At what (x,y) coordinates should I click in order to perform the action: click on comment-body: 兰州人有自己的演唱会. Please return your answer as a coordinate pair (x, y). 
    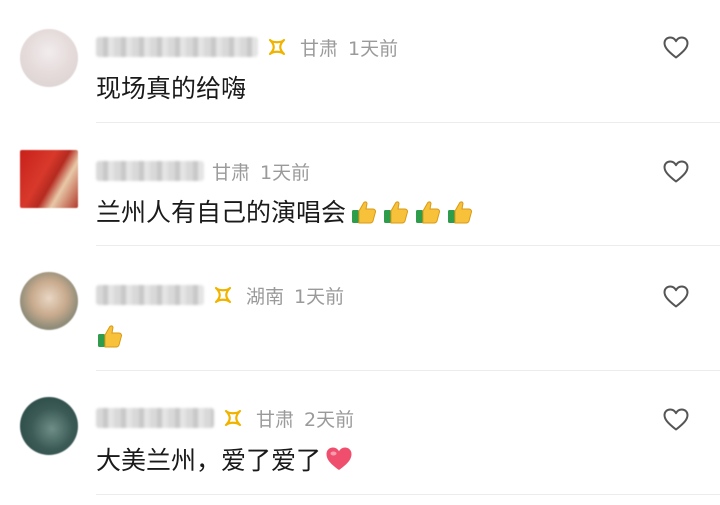
    Looking at the image, I should click on (221, 212).